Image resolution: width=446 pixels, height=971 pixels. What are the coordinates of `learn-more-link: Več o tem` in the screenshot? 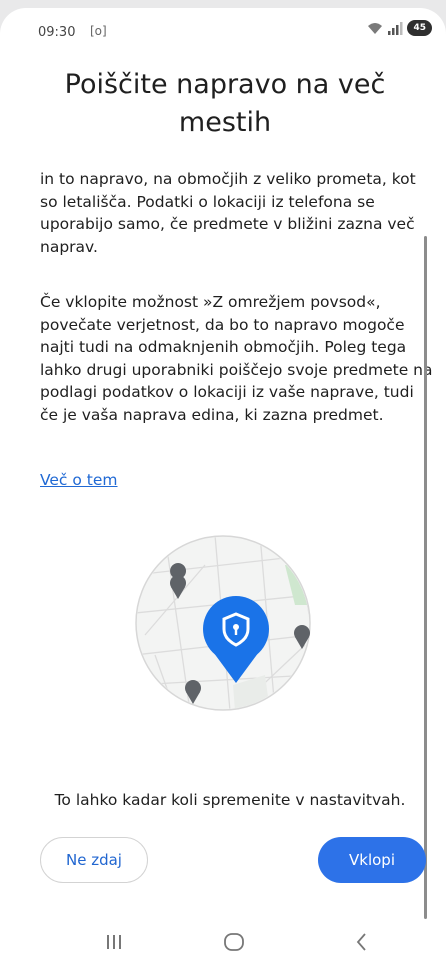 It's located at (79, 480).